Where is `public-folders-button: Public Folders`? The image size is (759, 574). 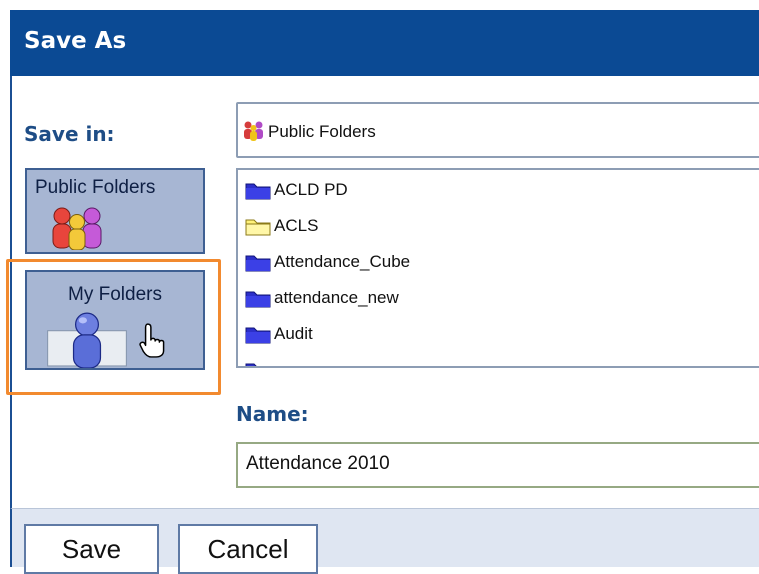 public-folders-button: Public Folders is located at coordinates (115, 211).